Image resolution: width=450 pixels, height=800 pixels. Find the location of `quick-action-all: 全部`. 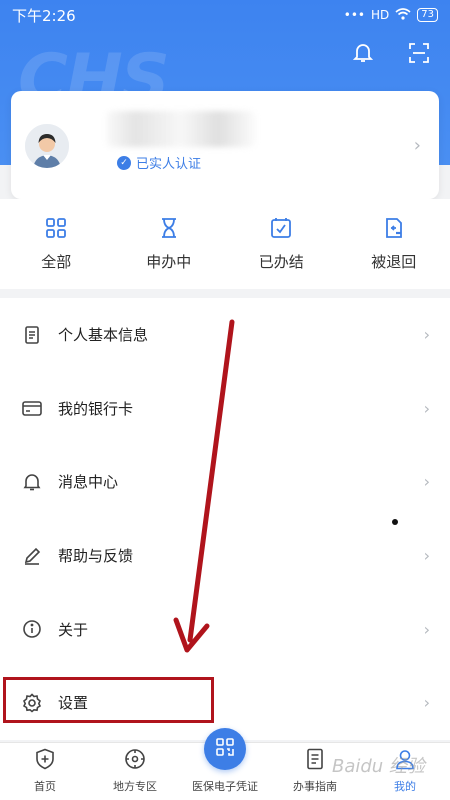

quick-action-all: 全部 is located at coordinates (56, 244).